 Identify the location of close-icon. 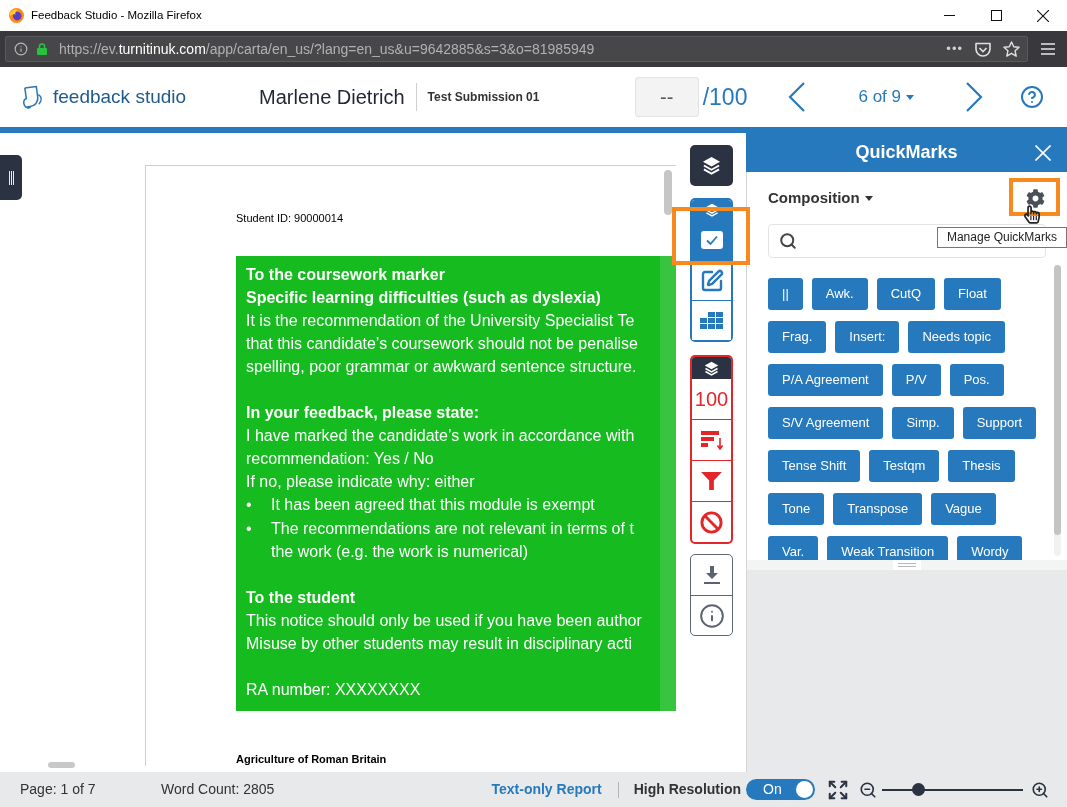
(1043, 15).